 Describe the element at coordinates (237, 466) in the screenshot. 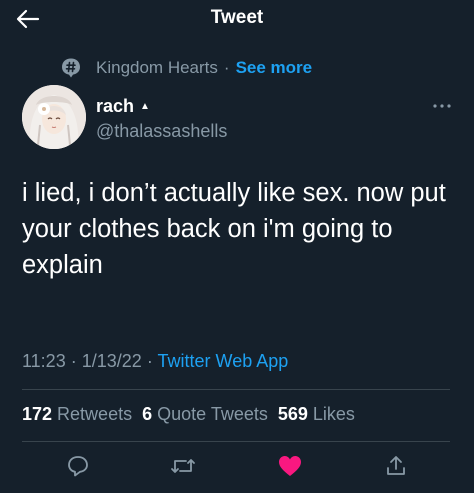

I see `action-bar` at that location.